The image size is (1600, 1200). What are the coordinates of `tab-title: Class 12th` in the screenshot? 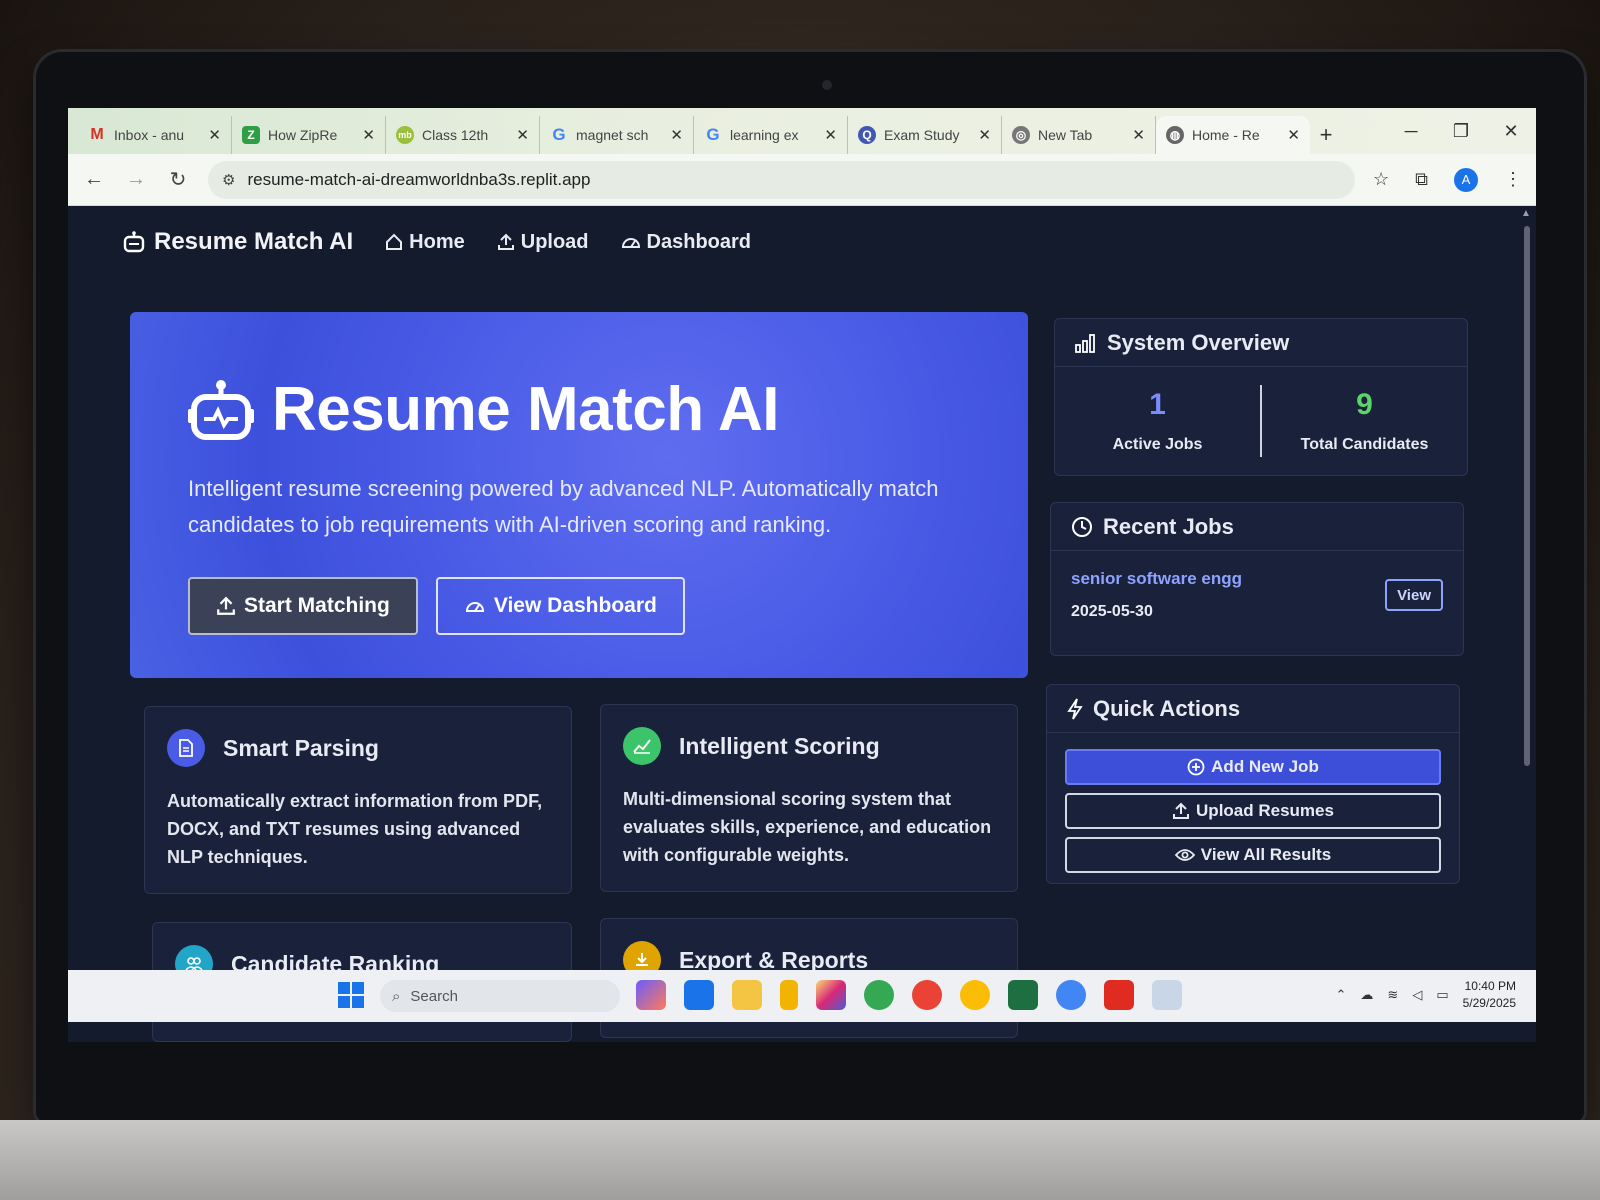 It's located at (455, 135).